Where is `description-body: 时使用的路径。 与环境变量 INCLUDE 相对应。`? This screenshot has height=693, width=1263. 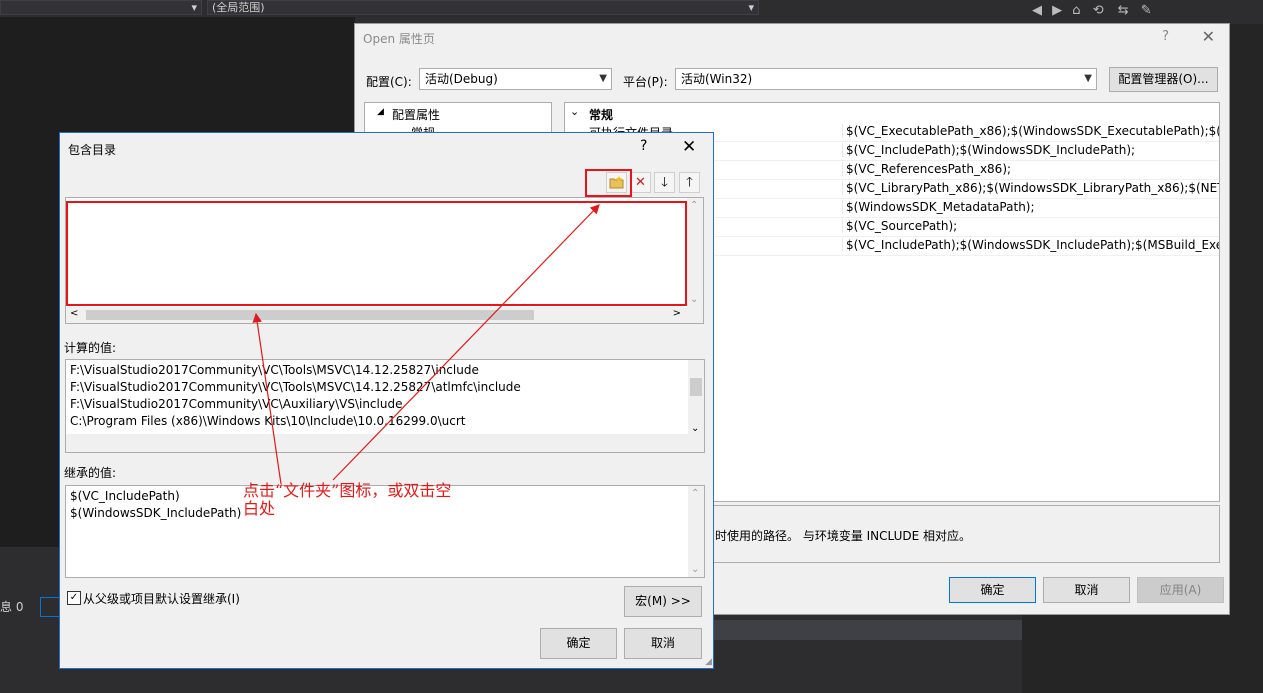
description-body: 时使用的路径。 与环境变量 INCLUDE 相对应。 is located at coordinates (843, 536).